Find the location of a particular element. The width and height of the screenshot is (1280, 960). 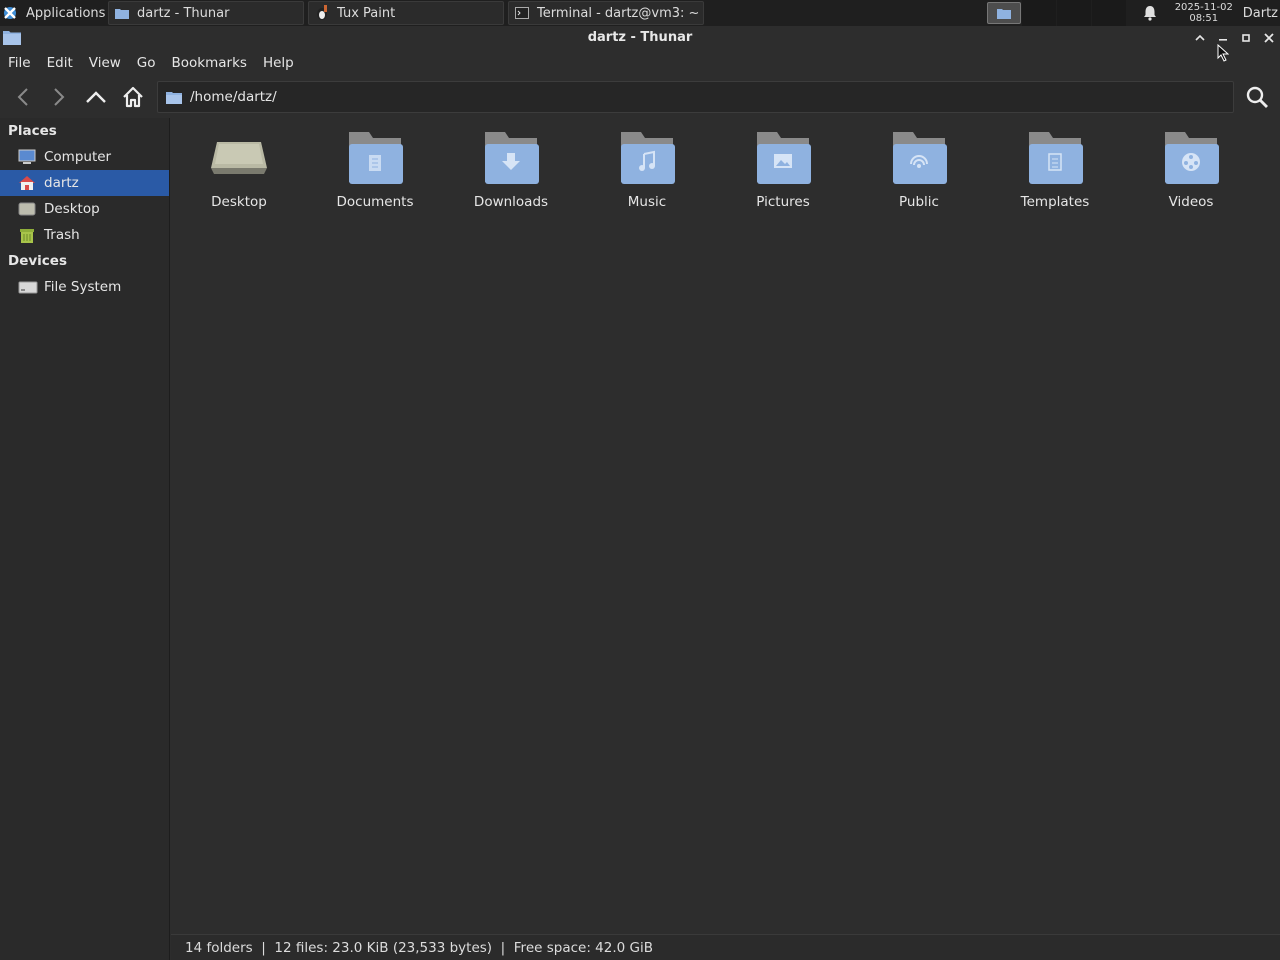

toolbar: /home/dartz/ is located at coordinates (640, 97).